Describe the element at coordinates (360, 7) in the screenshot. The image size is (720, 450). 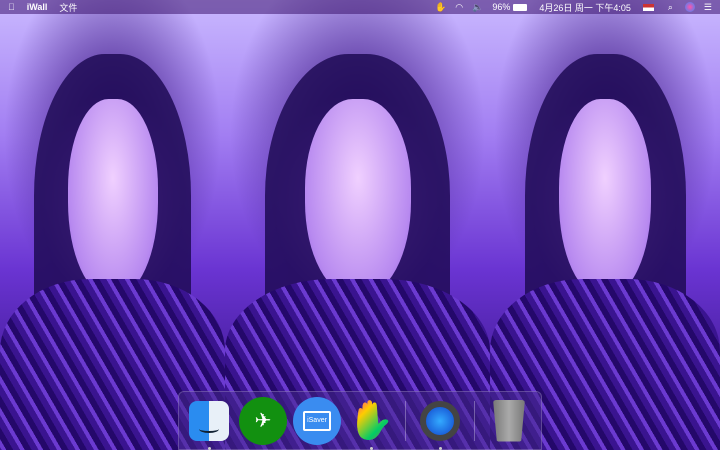
I see `menu-bar:  iWall 文件 ✋ ◠ 🔈 96% 4月26日 周一 下午4:05 ⌕ ☰` at that location.